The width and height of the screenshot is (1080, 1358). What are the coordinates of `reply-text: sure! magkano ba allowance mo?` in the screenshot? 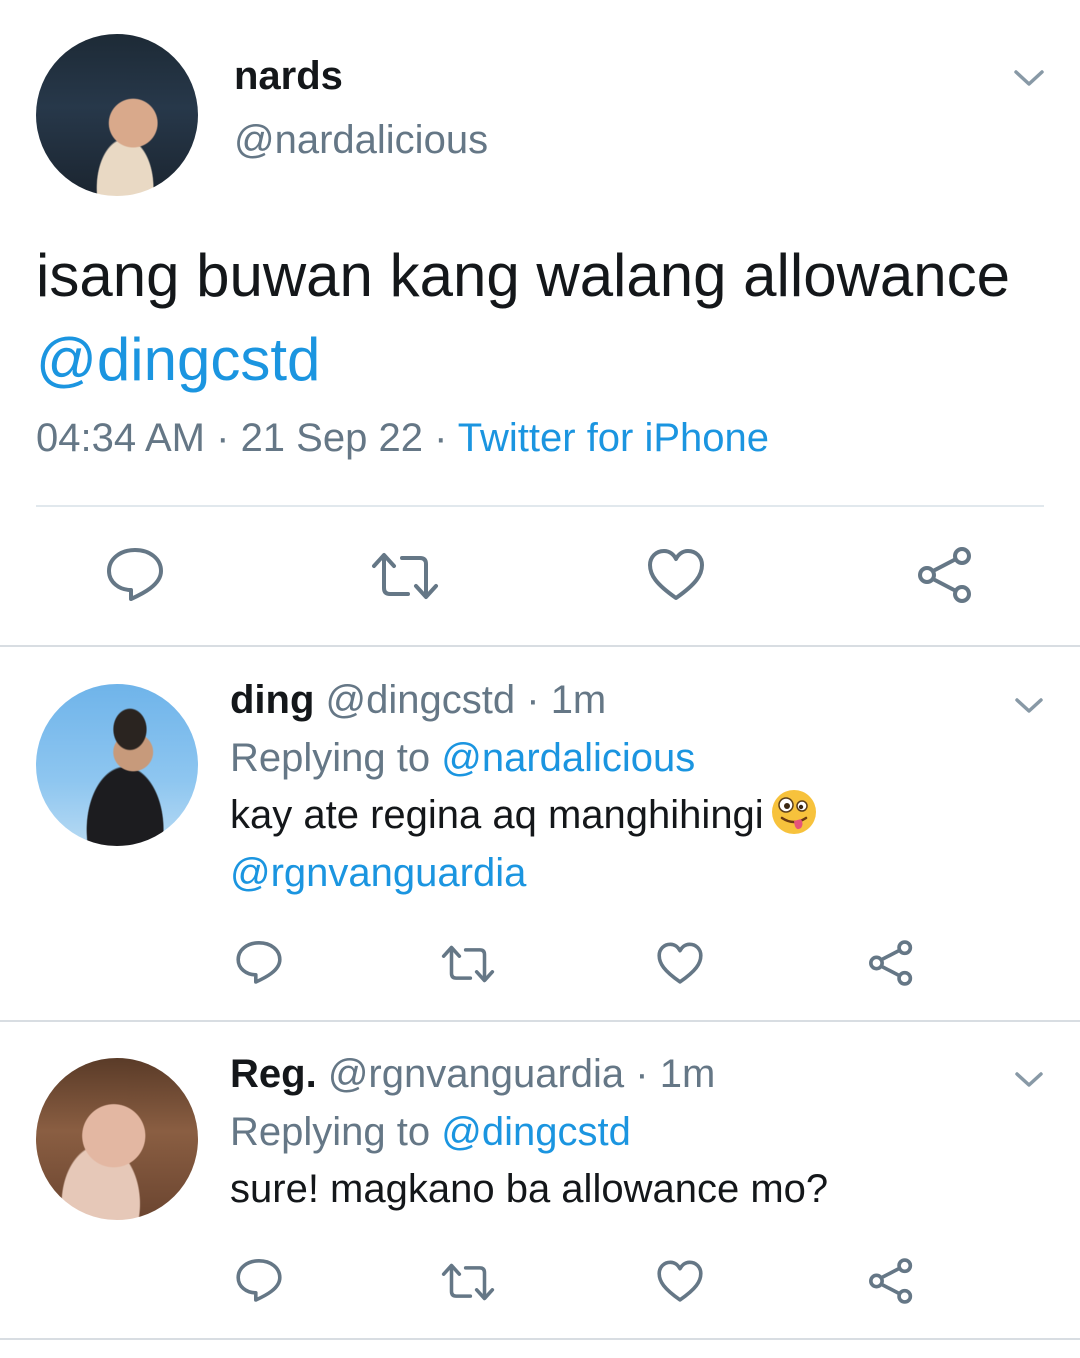 It's located at (529, 1189).